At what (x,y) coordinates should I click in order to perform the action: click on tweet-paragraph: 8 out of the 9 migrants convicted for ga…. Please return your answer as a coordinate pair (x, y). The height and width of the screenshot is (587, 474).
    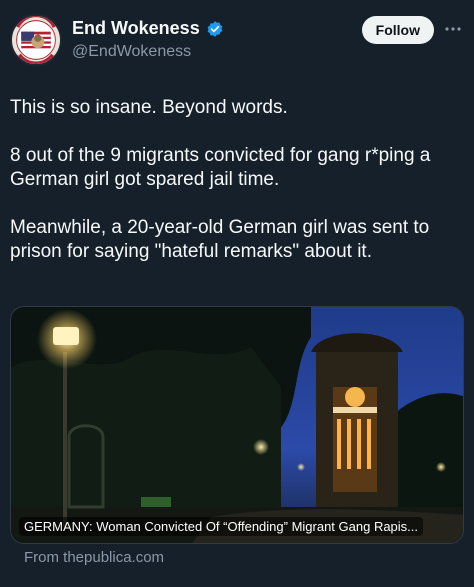
    Looking at the image, I should click on (220, 167).